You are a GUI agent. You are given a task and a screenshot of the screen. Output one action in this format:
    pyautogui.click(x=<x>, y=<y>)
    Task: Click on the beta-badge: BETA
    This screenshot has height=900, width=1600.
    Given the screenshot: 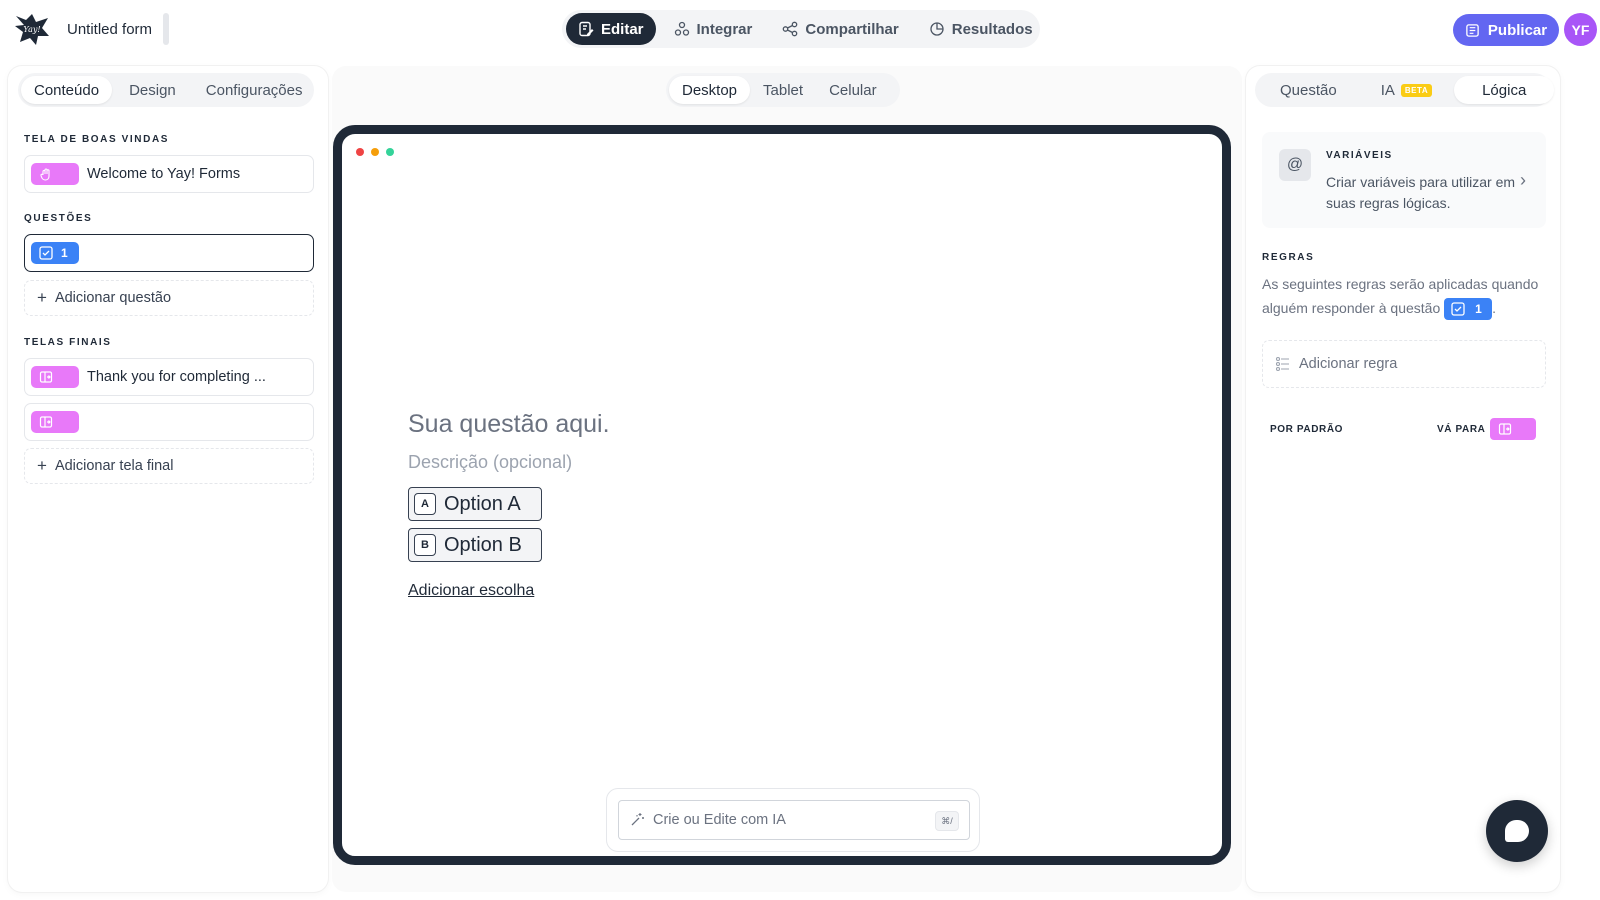 What is the action you would take?
    pyautogui.click(x=1416, y=90)
    